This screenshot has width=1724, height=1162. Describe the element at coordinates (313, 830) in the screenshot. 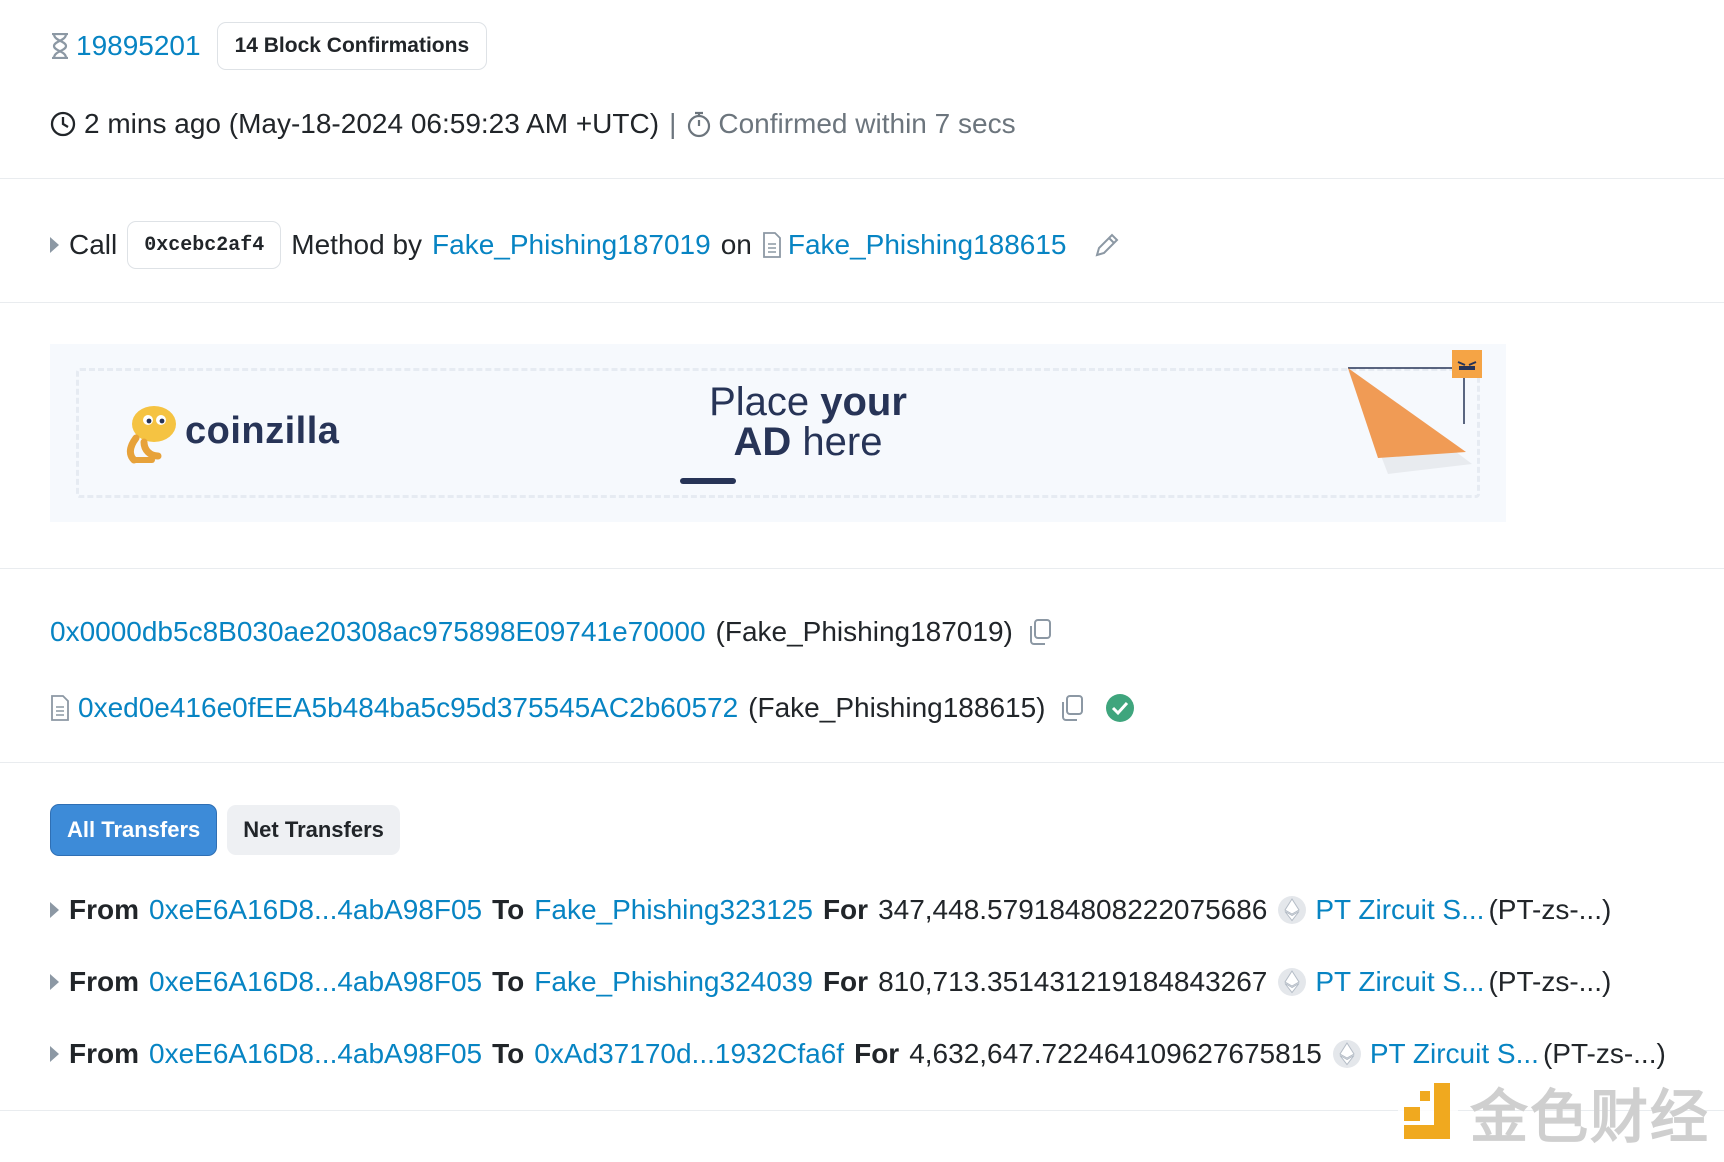

I see `tab-net-transfers: Net Transfers` at that location.